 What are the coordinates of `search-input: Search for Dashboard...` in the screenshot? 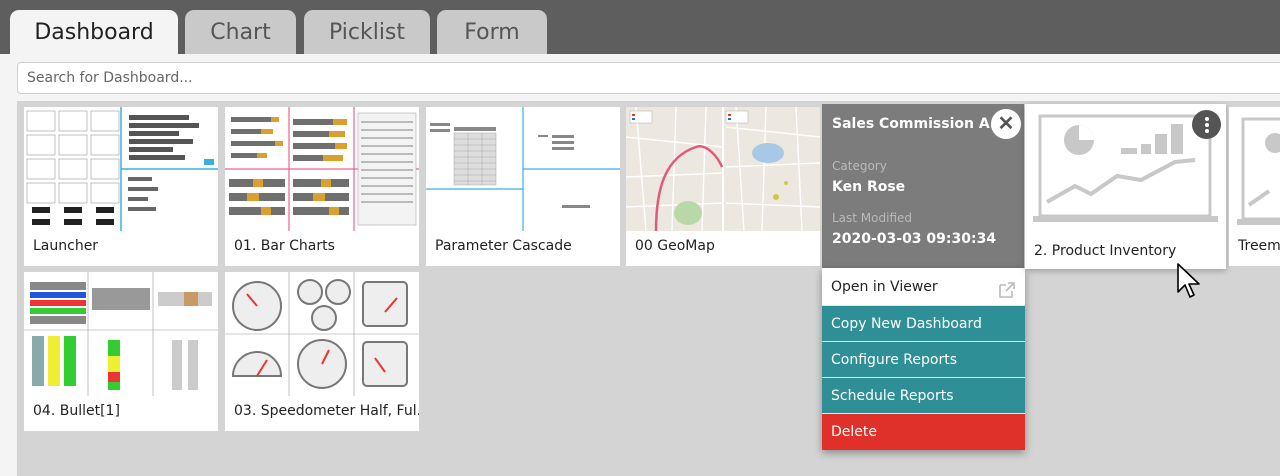 It's located at (648, 78).